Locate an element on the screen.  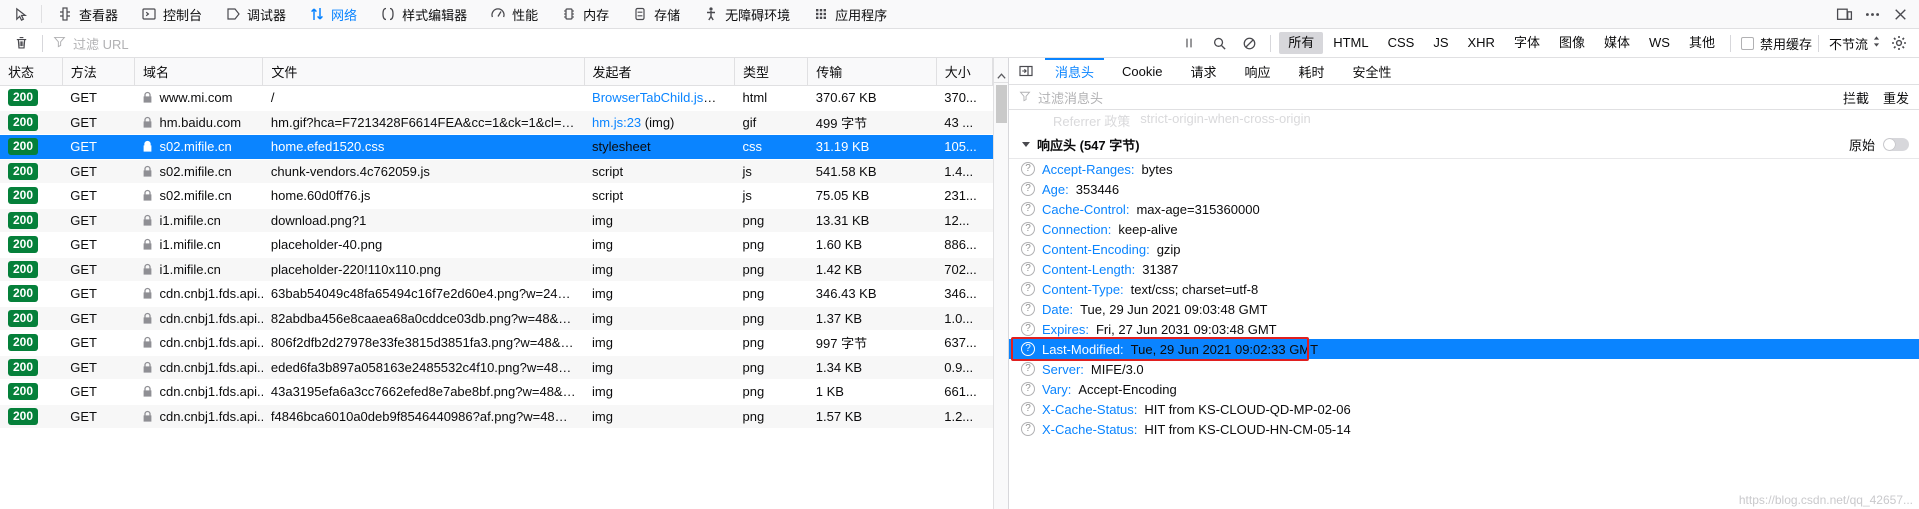
close-devtools-icon is located at coordinates (1900, 14).